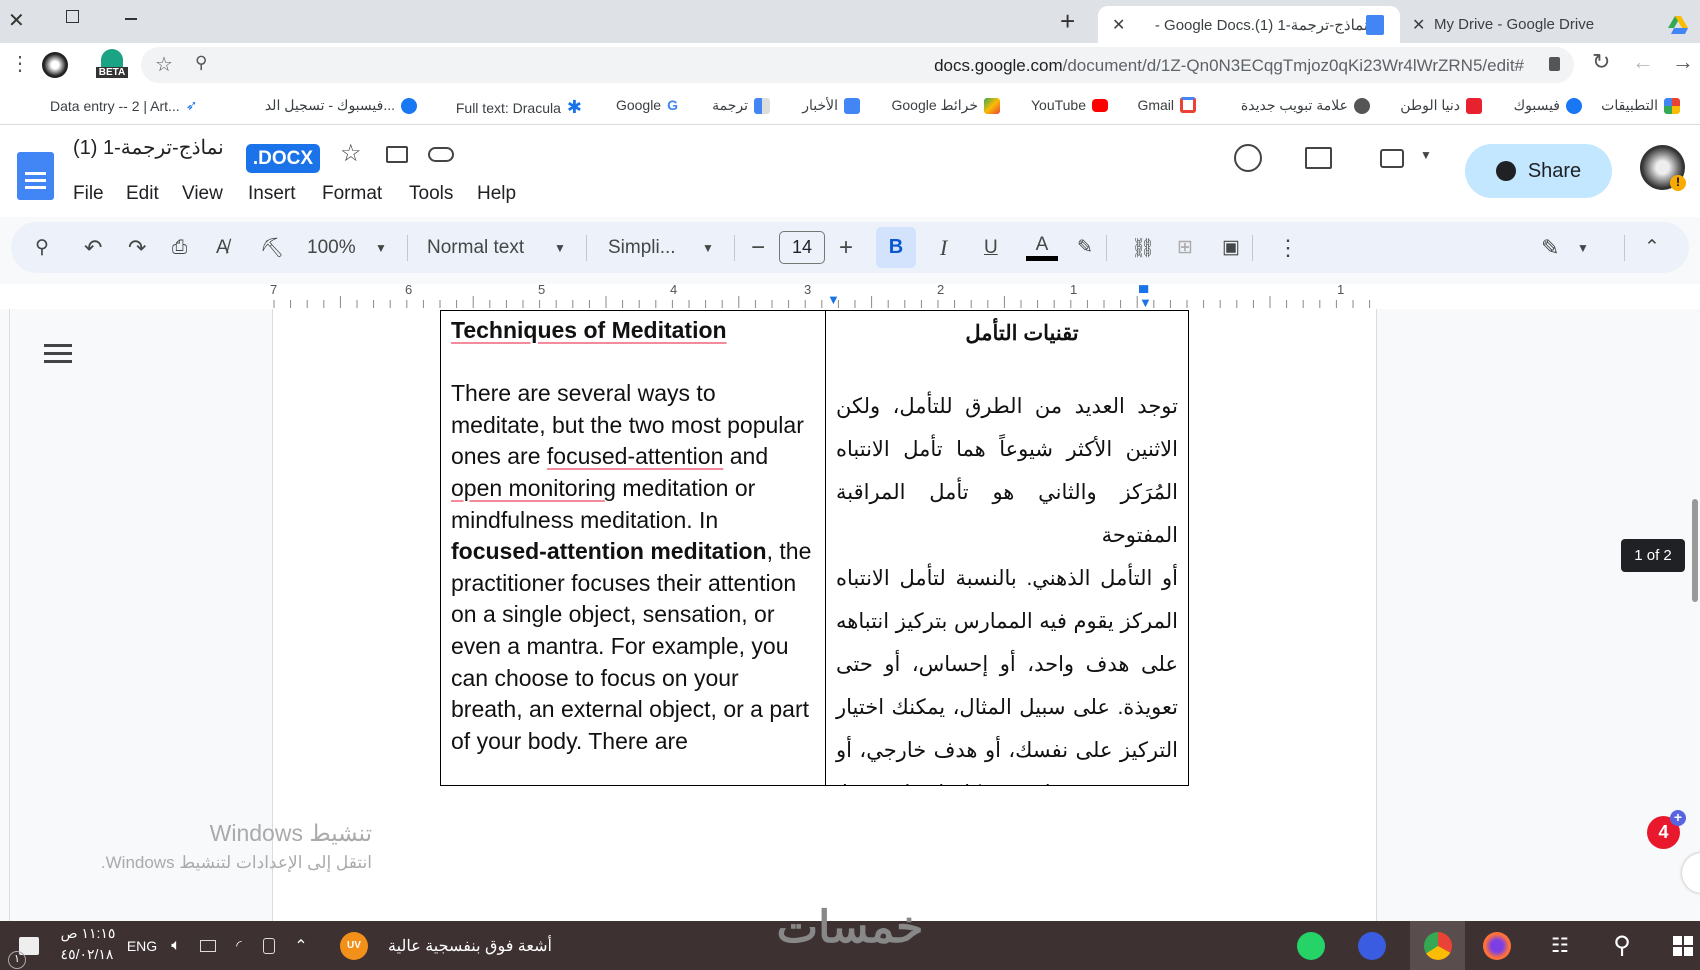 Image resolution: width=1700 pixels, height=970 pixels. I want to click on comments-icon, so click(1318, 158).